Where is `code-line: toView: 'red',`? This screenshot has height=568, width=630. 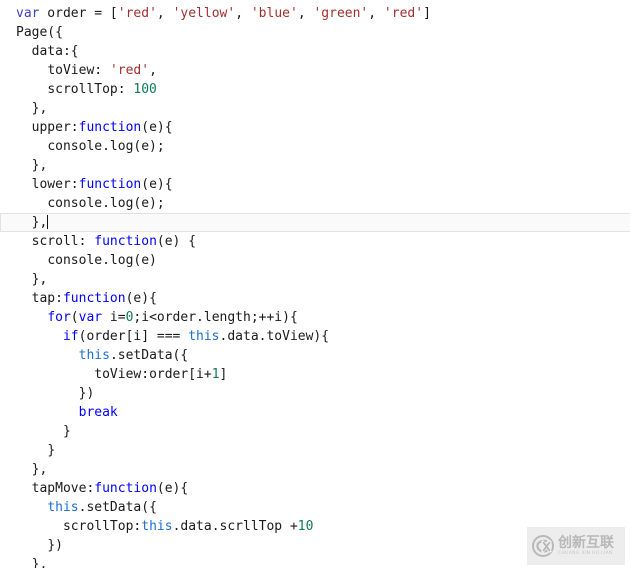 code-line: toView: 'red', is located at coordinates (315, 70).